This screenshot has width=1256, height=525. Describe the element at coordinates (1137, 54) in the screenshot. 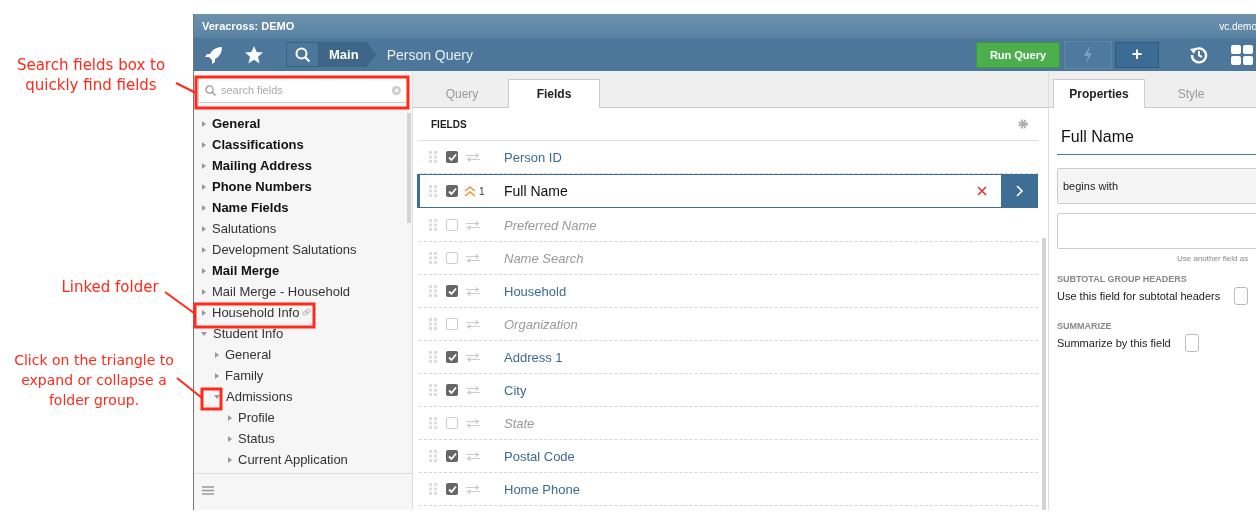

I see `add-button: +` at that location.